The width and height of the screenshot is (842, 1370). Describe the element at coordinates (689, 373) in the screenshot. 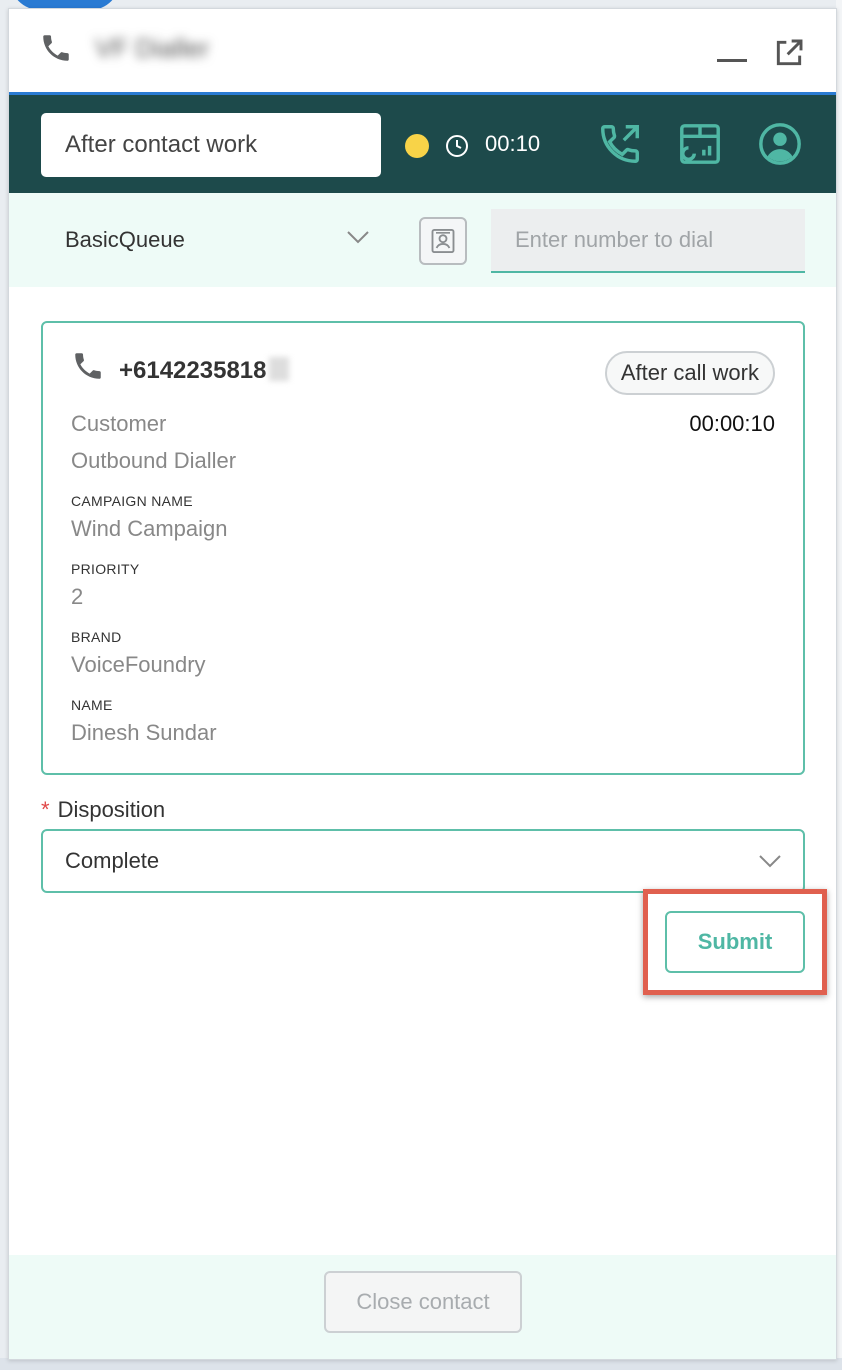

I see `contact-state-badge: After call work` at that location.